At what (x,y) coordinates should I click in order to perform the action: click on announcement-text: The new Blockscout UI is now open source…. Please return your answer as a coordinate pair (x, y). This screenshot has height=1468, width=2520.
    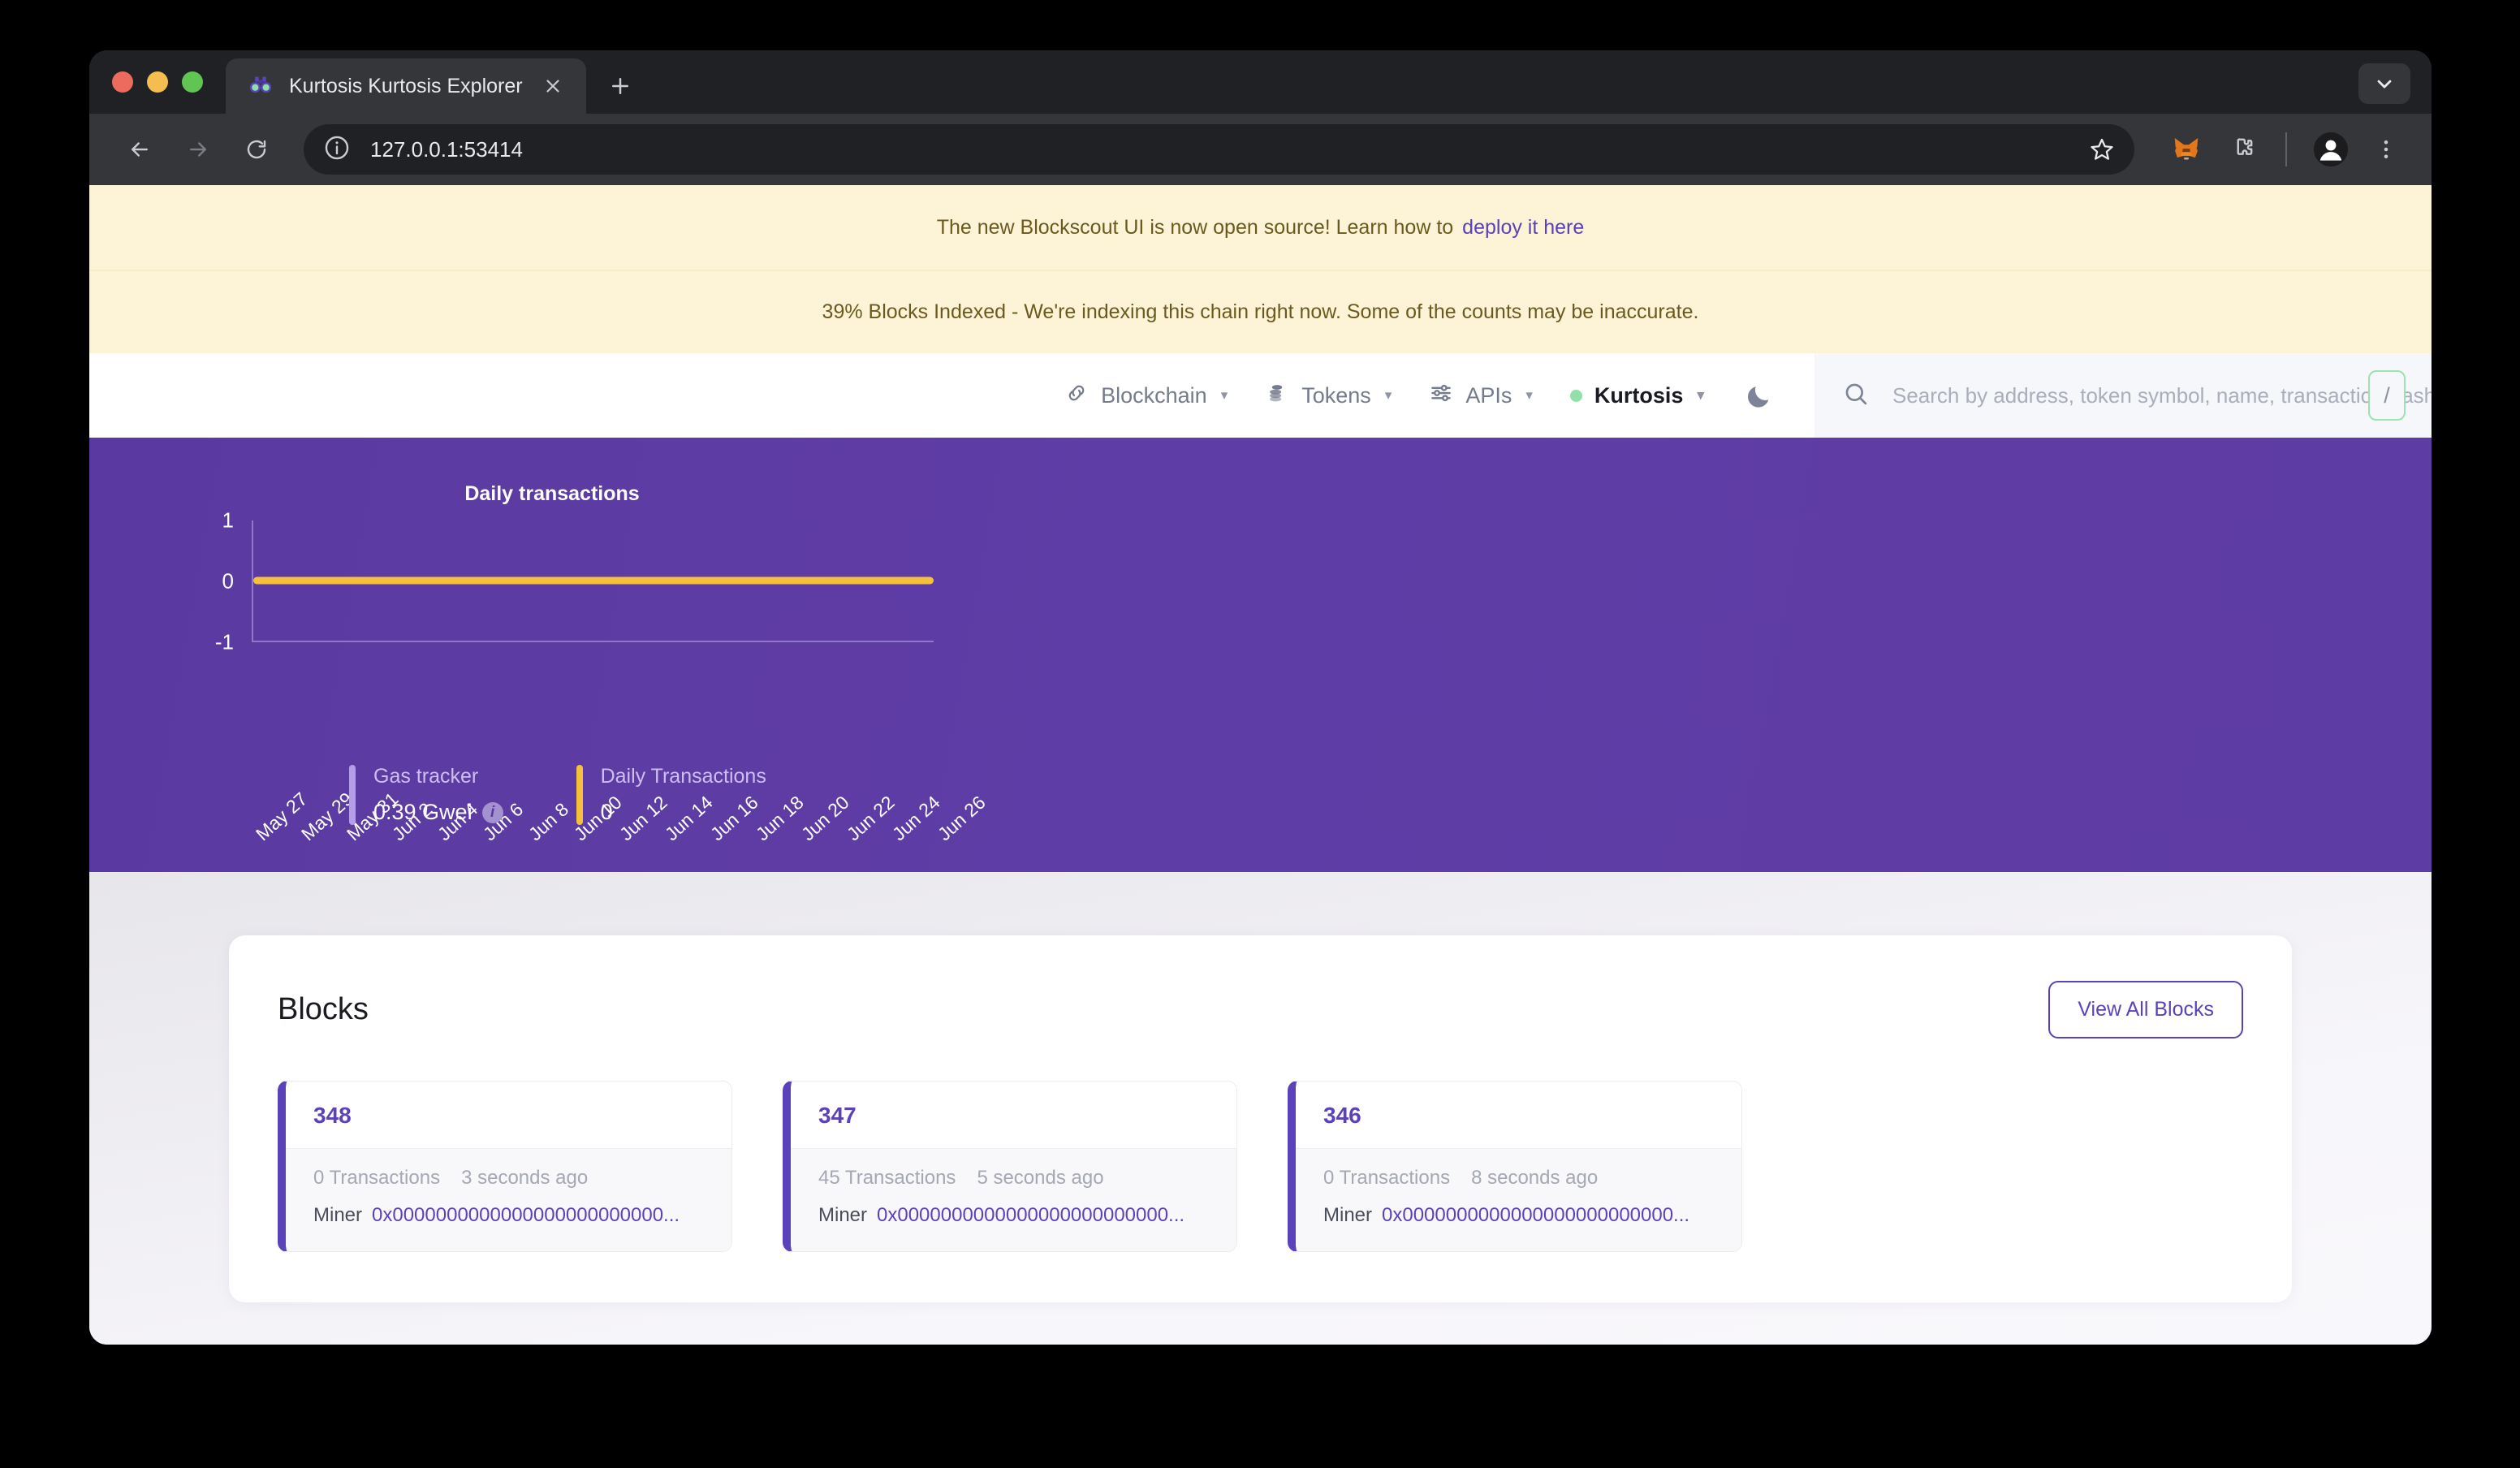
    Looking at the image, I should click on (1195, 227).